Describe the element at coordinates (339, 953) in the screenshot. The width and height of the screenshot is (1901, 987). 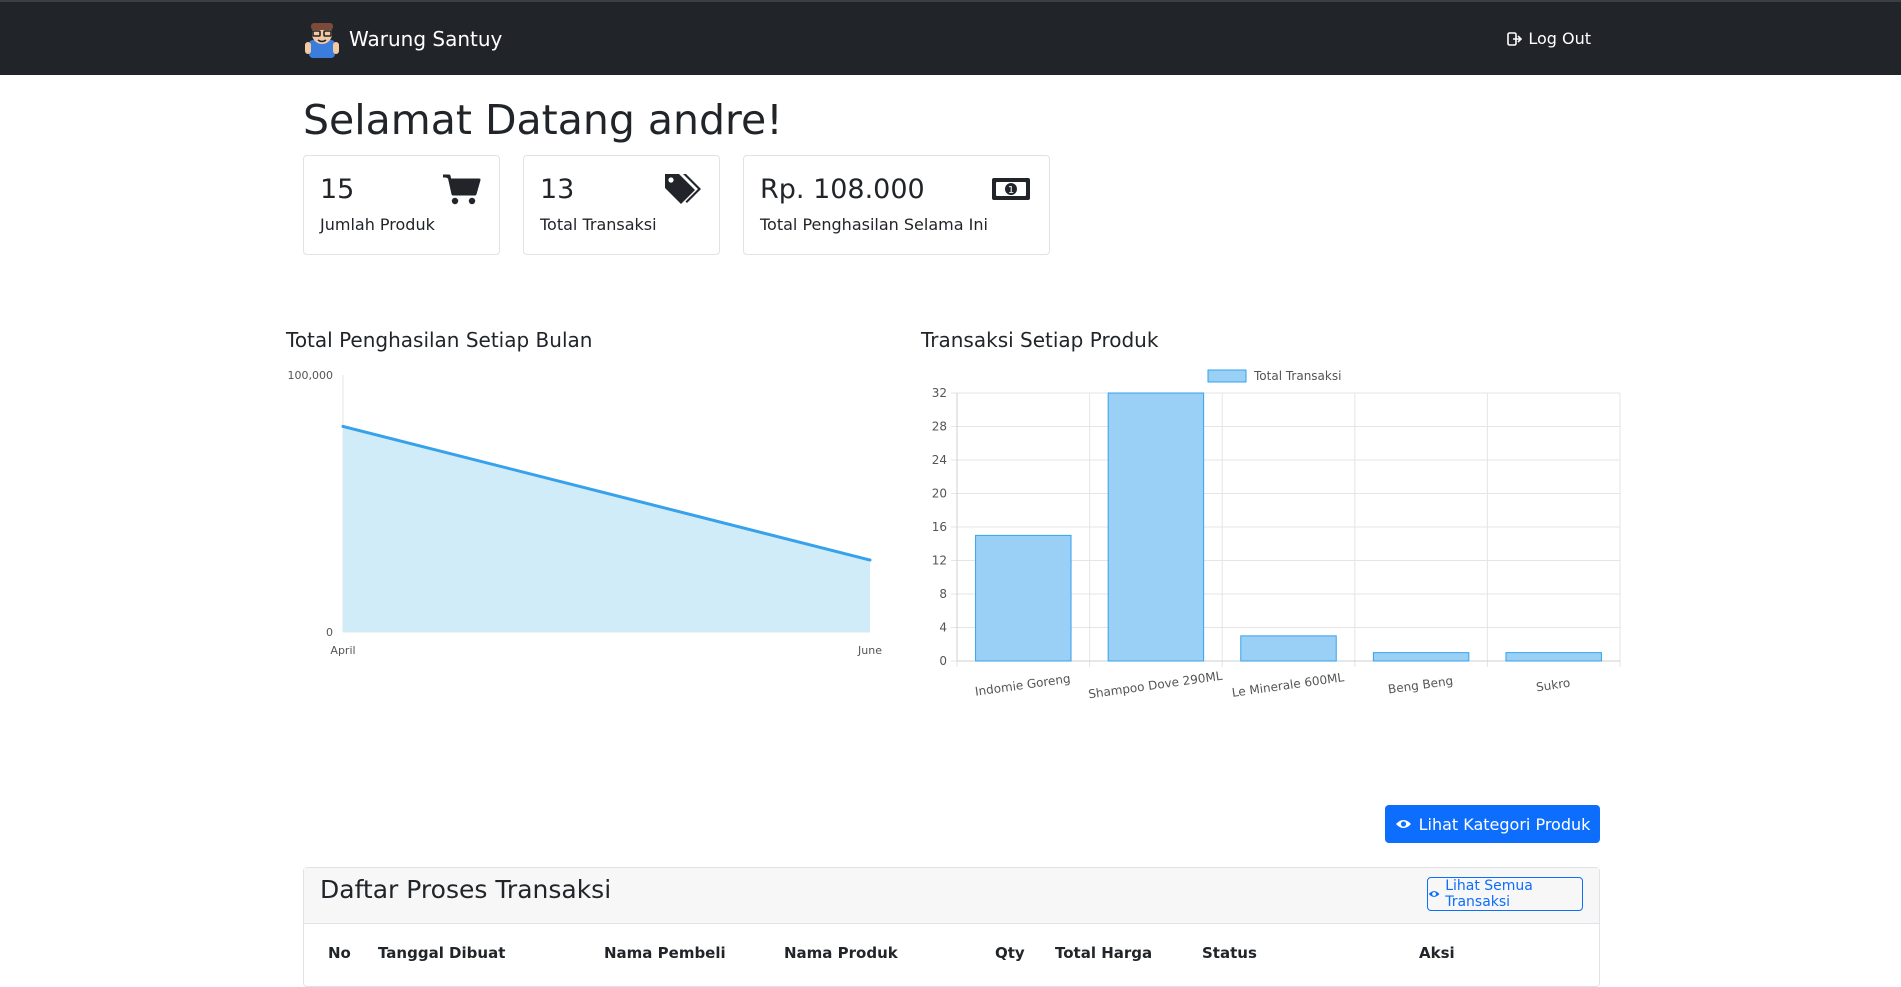
I see `col-header-no: No` at that location.